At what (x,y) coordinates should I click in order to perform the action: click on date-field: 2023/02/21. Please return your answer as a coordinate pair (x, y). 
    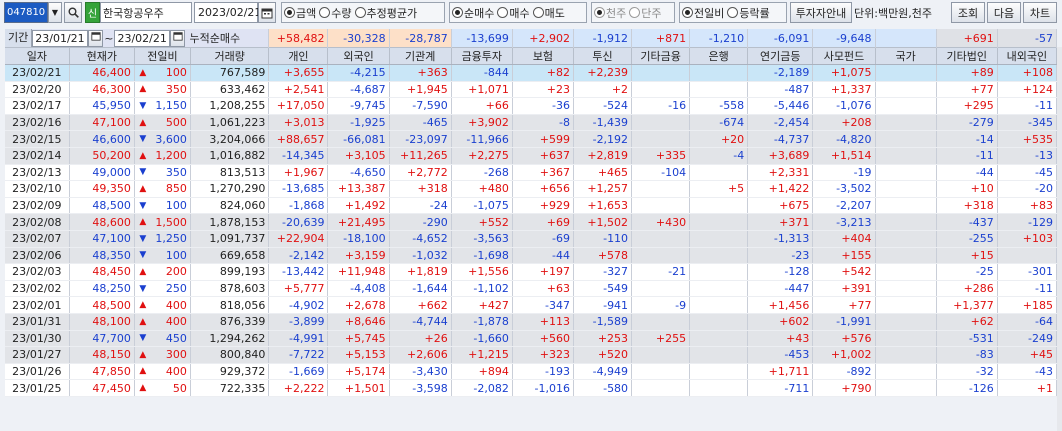
    Looking at the image, I should click on (227, 12).